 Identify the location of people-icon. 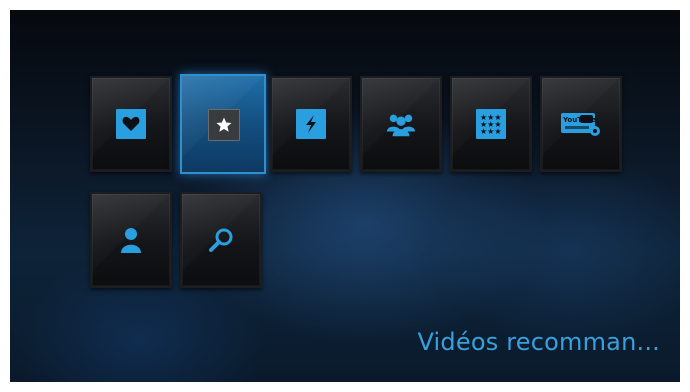
(401, 124).